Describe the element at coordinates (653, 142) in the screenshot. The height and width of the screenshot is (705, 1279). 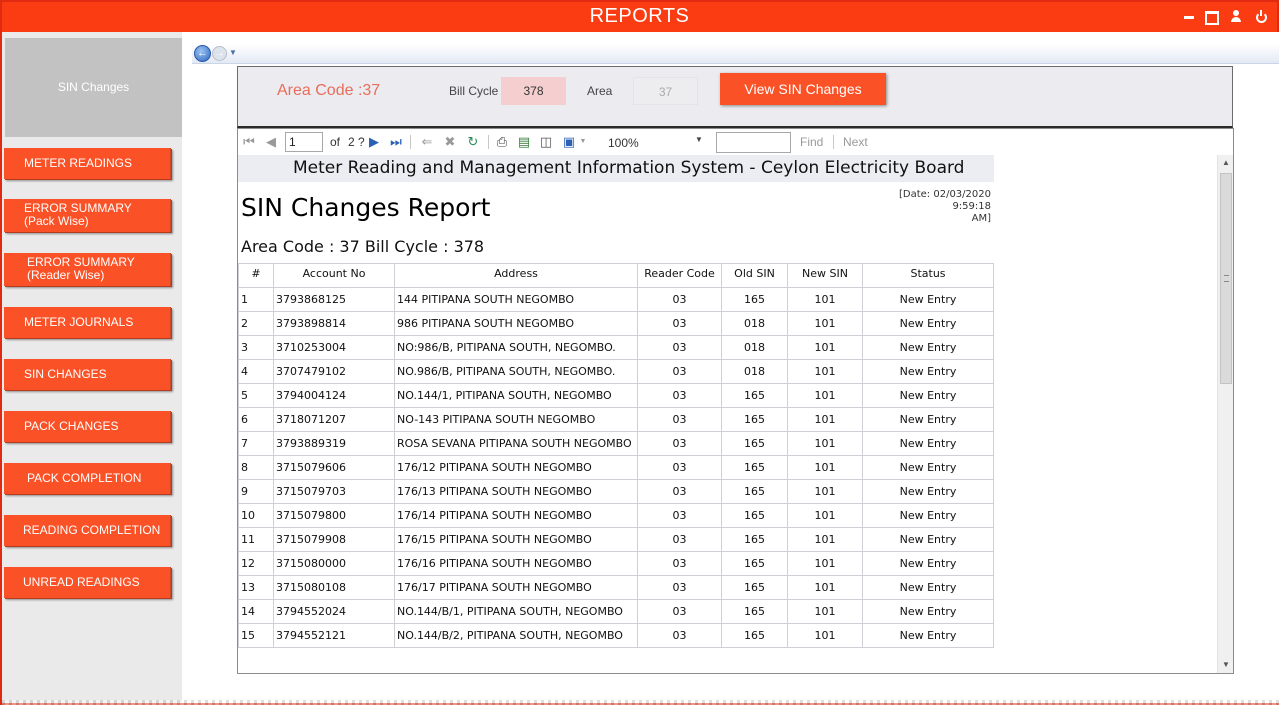
I see `zoom-select: 100%` at that location.